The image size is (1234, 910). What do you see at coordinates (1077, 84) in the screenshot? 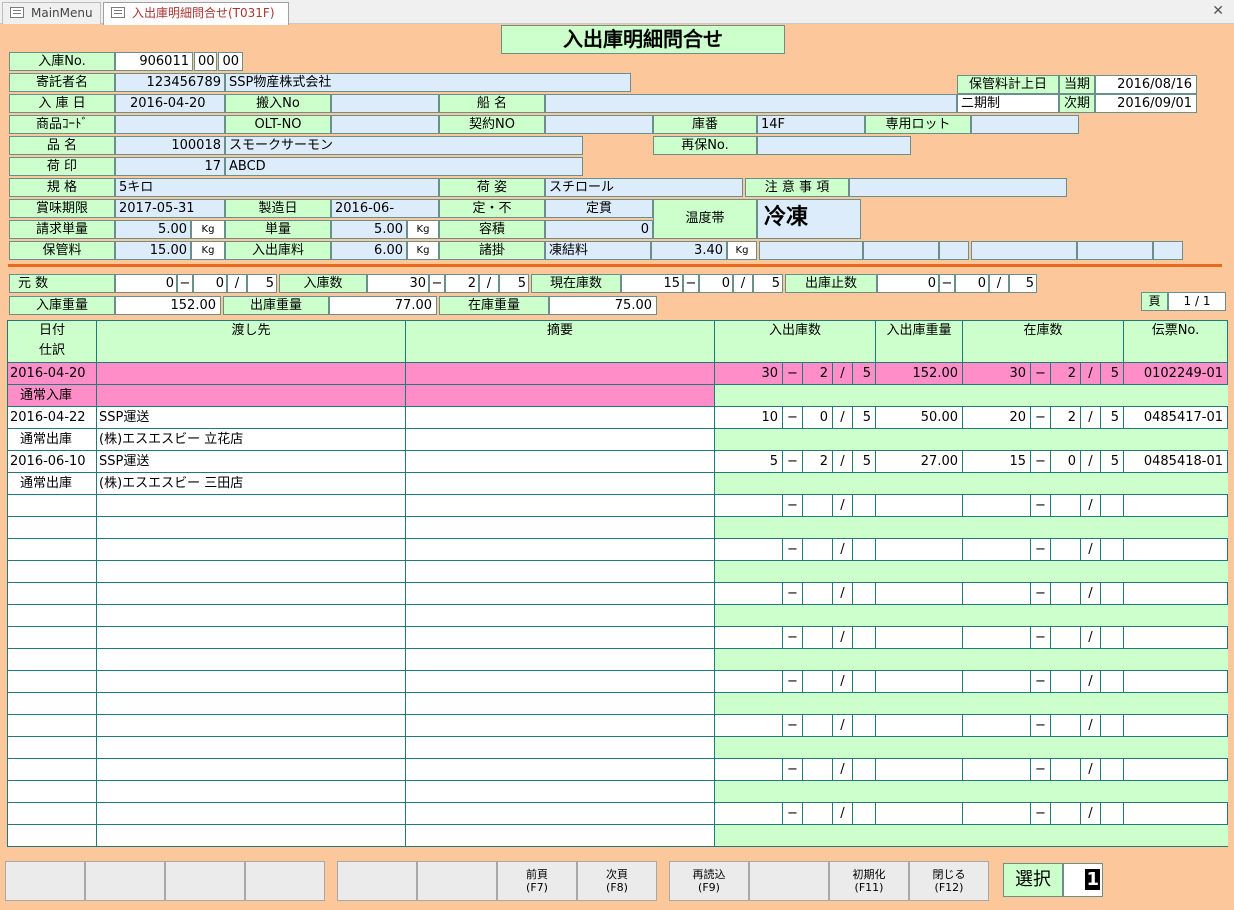
I see `label-toki: 当期` at bounding box center [1077, 84].